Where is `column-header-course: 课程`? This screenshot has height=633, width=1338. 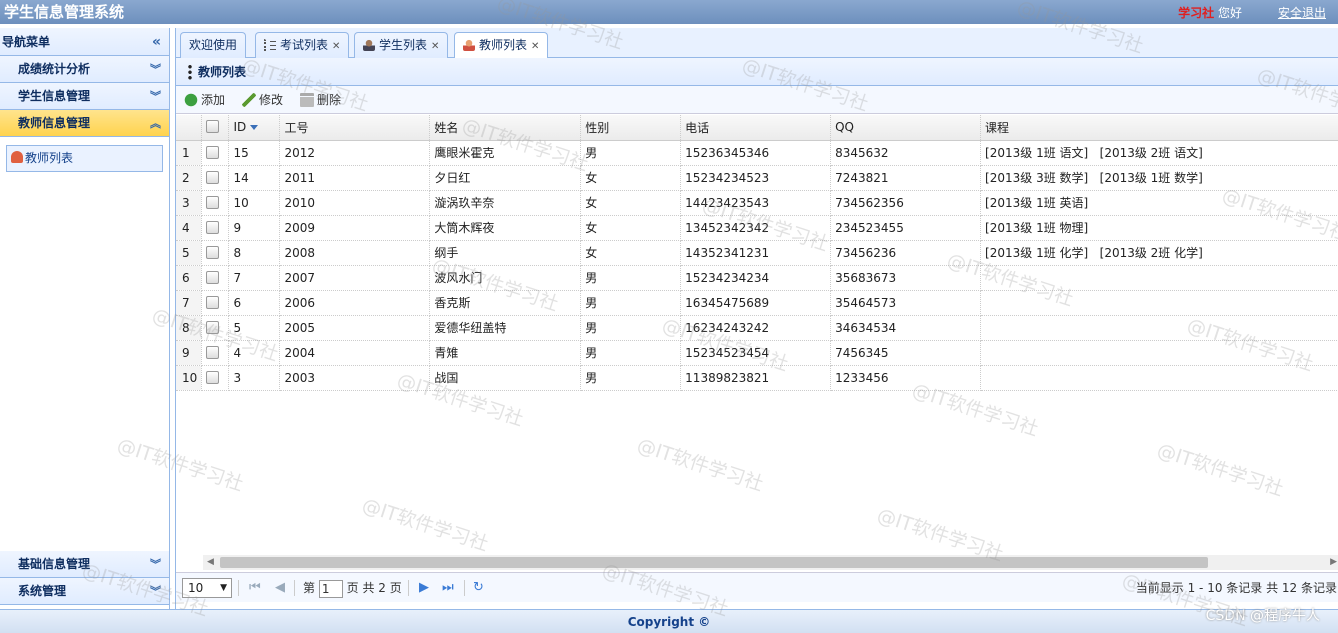
column-header-course: 课程 is located at coordinates (1159, 128).